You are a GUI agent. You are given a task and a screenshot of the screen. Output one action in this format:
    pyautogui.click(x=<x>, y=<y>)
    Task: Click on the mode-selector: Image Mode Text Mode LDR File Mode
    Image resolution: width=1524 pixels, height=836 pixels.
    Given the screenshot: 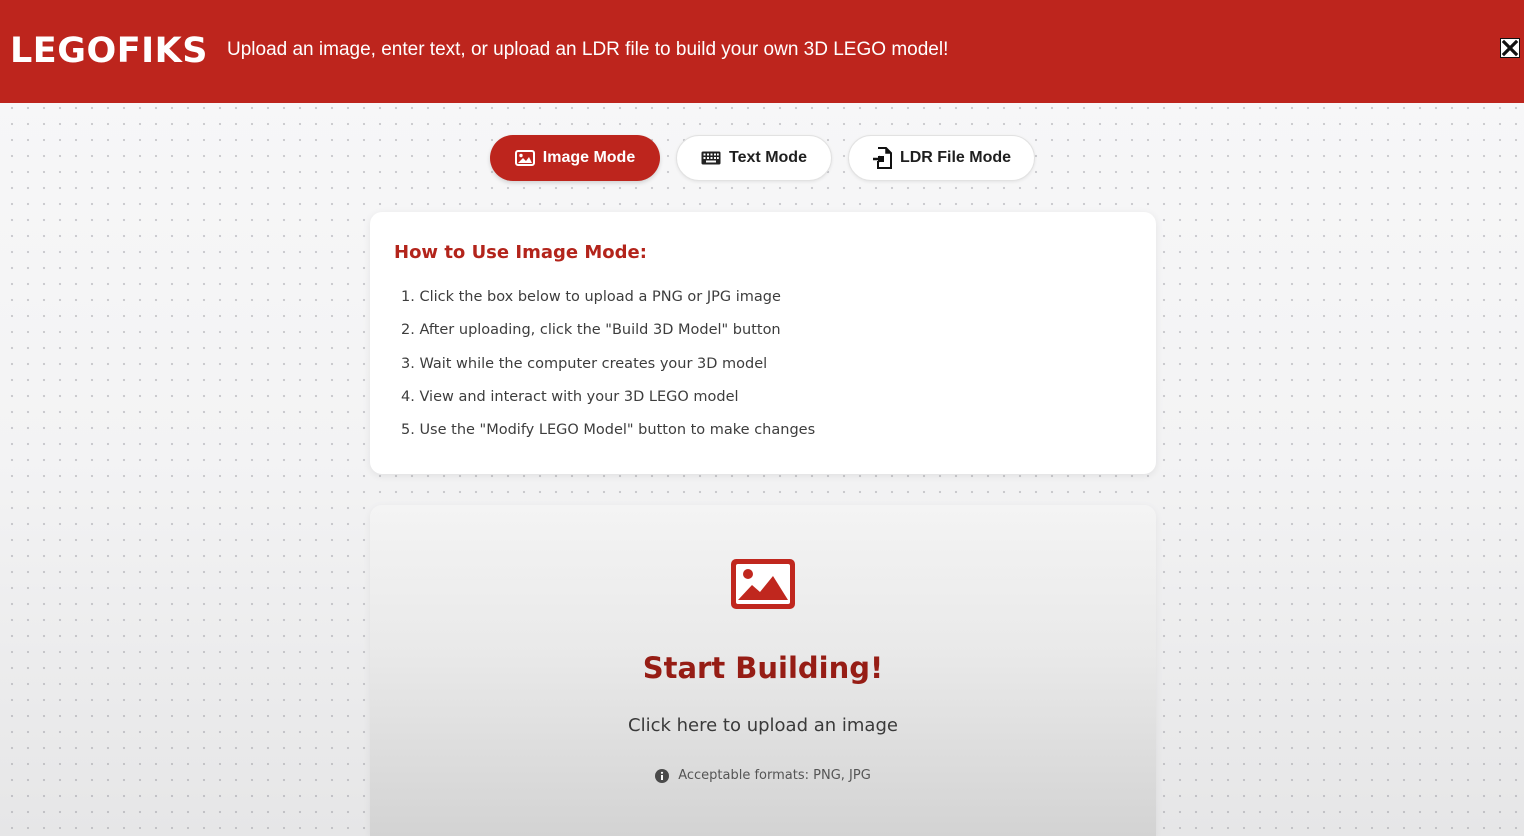 What is the action you would take?
    pyautogui.click(x=762, y=159)
    